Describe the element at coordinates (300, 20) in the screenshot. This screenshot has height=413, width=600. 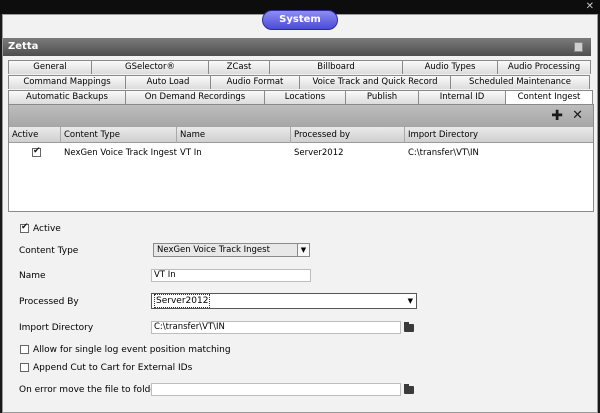
I see `window-title: System` at that location.